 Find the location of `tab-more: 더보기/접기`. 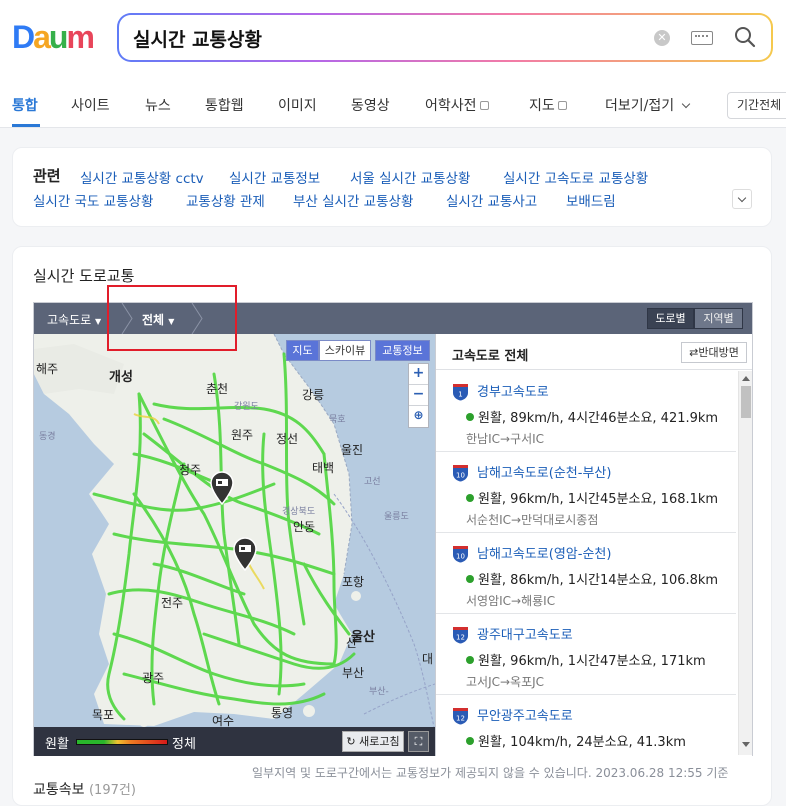

tab-more: 더보기/접기 is located at coordinates (647, 105).